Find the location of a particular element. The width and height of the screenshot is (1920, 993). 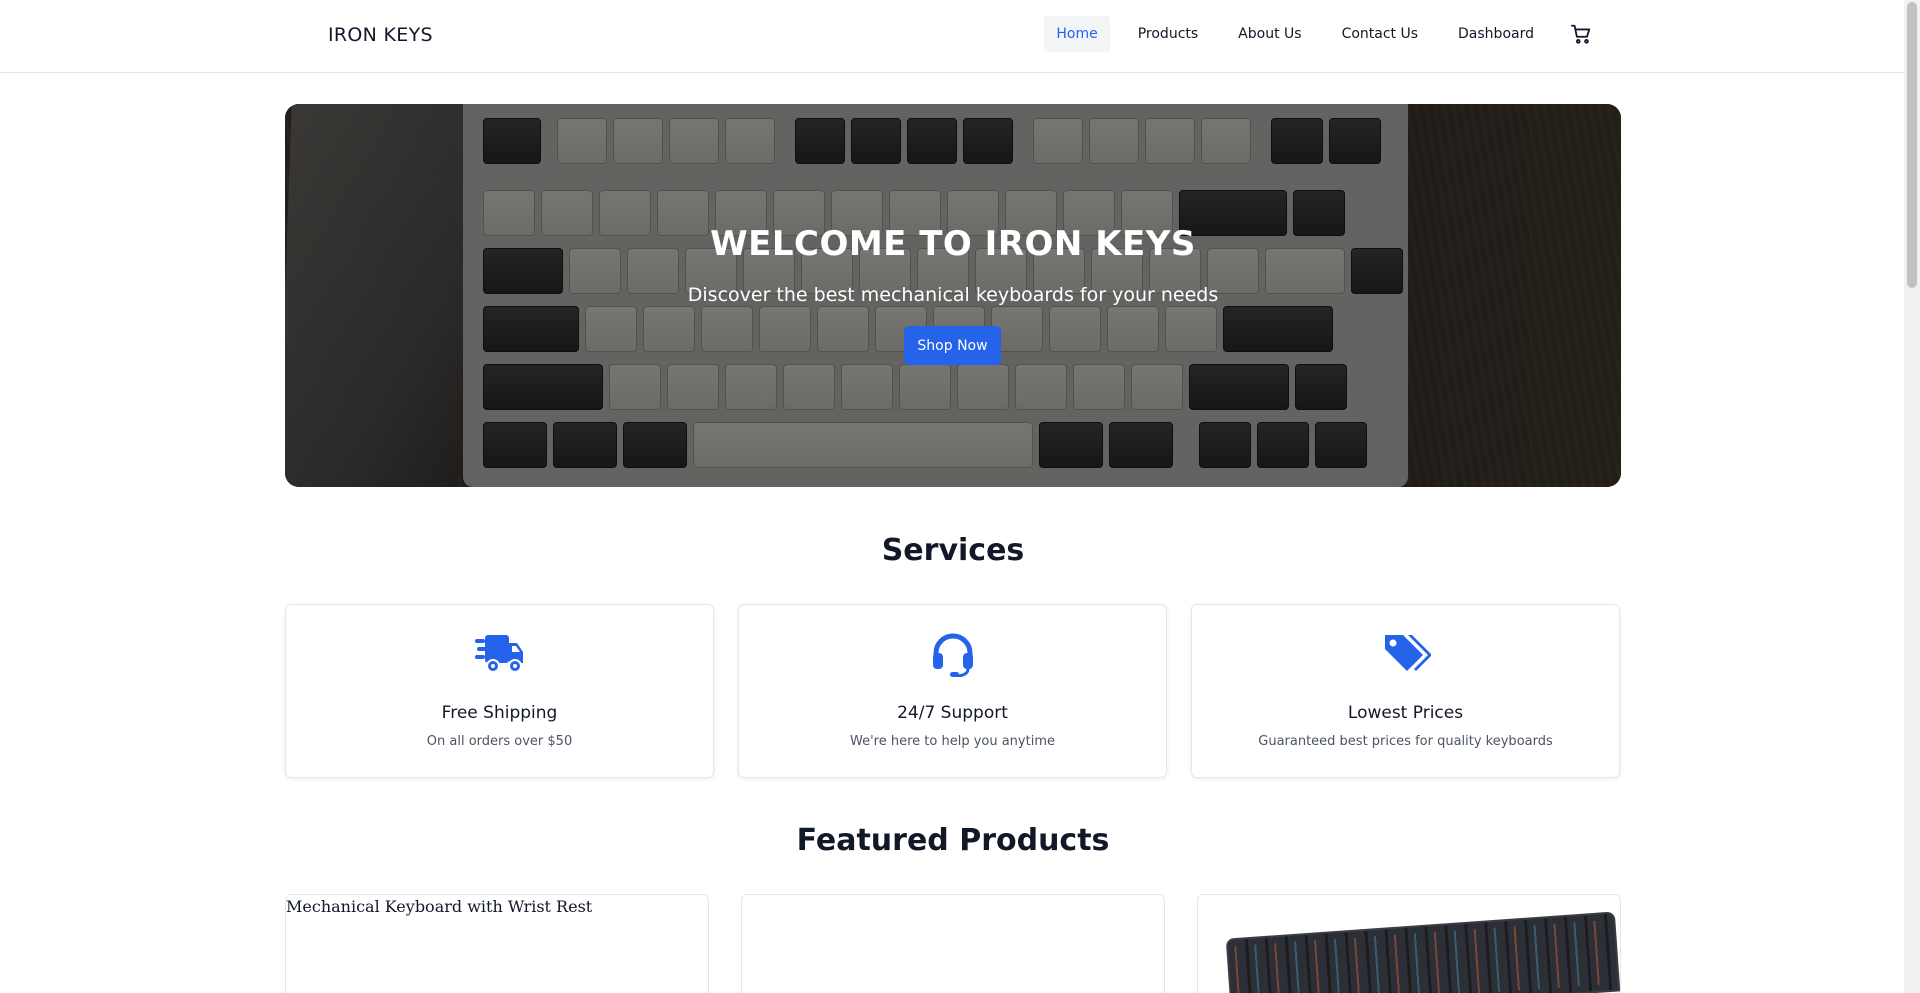

product-card: Mechanical Keyboard with Wrist Rest is located at coordinates (497, 943).